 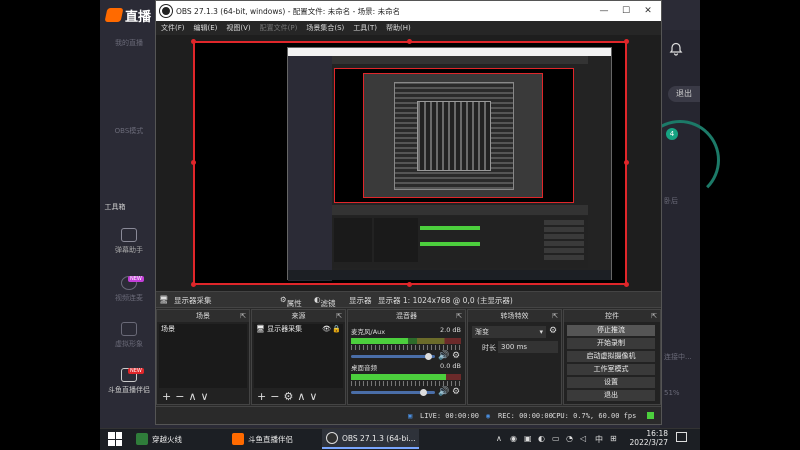 What do you see at coordinates (393, 356) in the screenshot?
I see `slider-track` at bounding box center [393, 356].